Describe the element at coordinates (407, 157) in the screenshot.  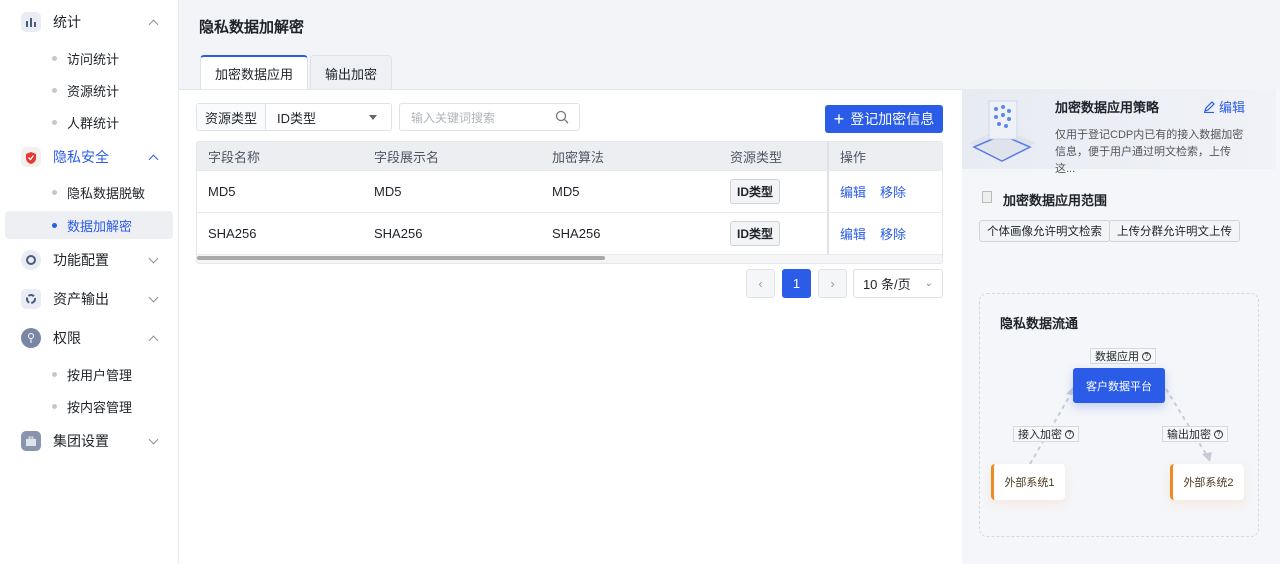
I see `column-header: 字段展示名` at that location.